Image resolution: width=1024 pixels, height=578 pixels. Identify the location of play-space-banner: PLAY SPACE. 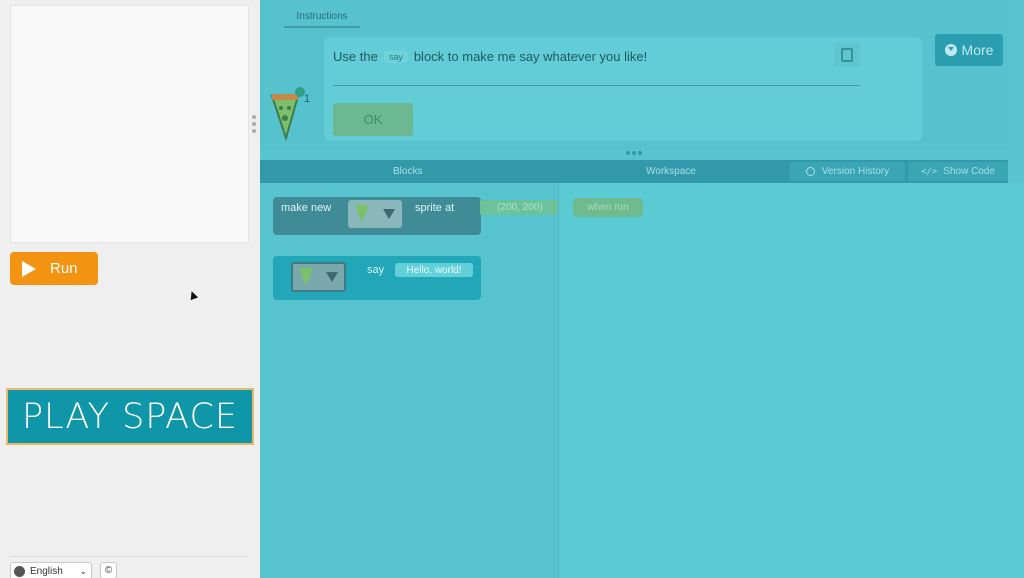
(130, 416).